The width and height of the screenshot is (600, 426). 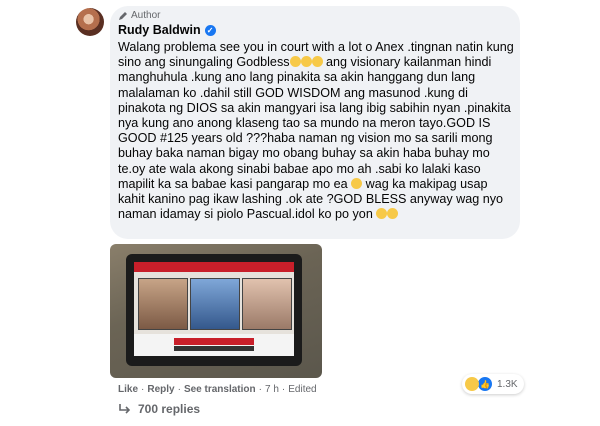 I want to click on tv-broadcast-screen, so click(x=214, y=309).